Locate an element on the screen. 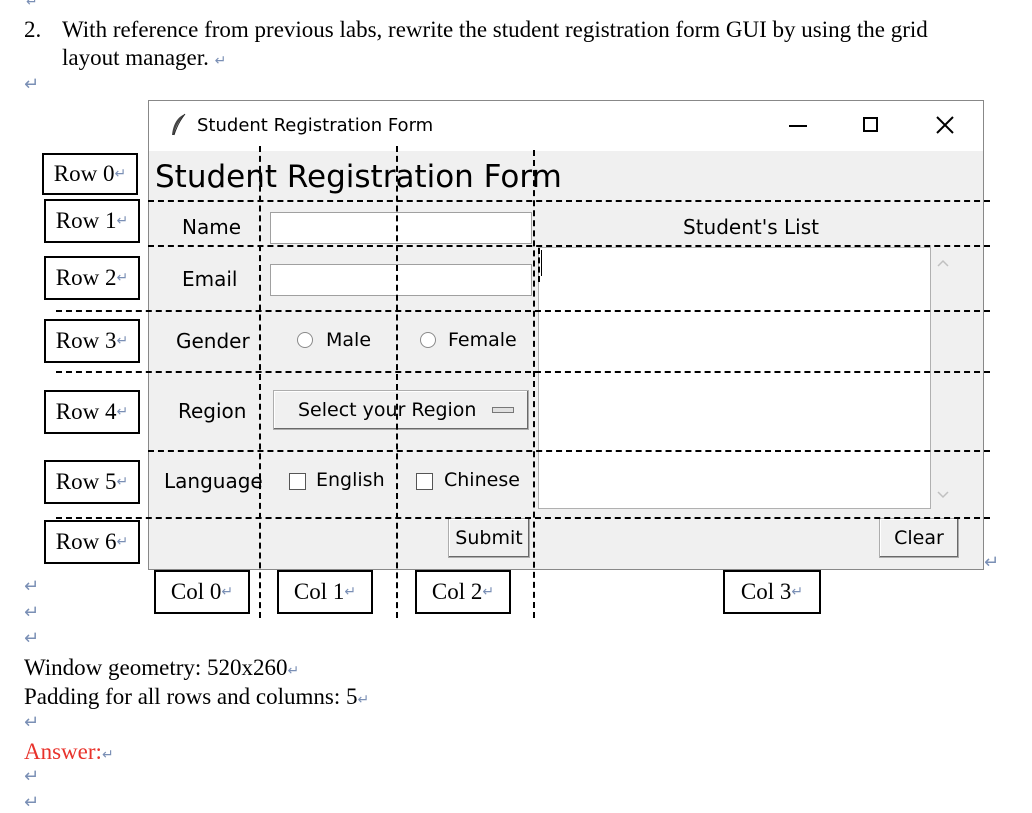 The image size is (1032, 813). dropdown-indicator-icon is located at coordinates (503, 410).